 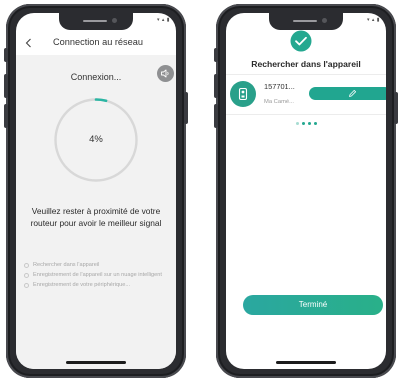 I want to click on check-circle-icon, so click(x=301, y=41).